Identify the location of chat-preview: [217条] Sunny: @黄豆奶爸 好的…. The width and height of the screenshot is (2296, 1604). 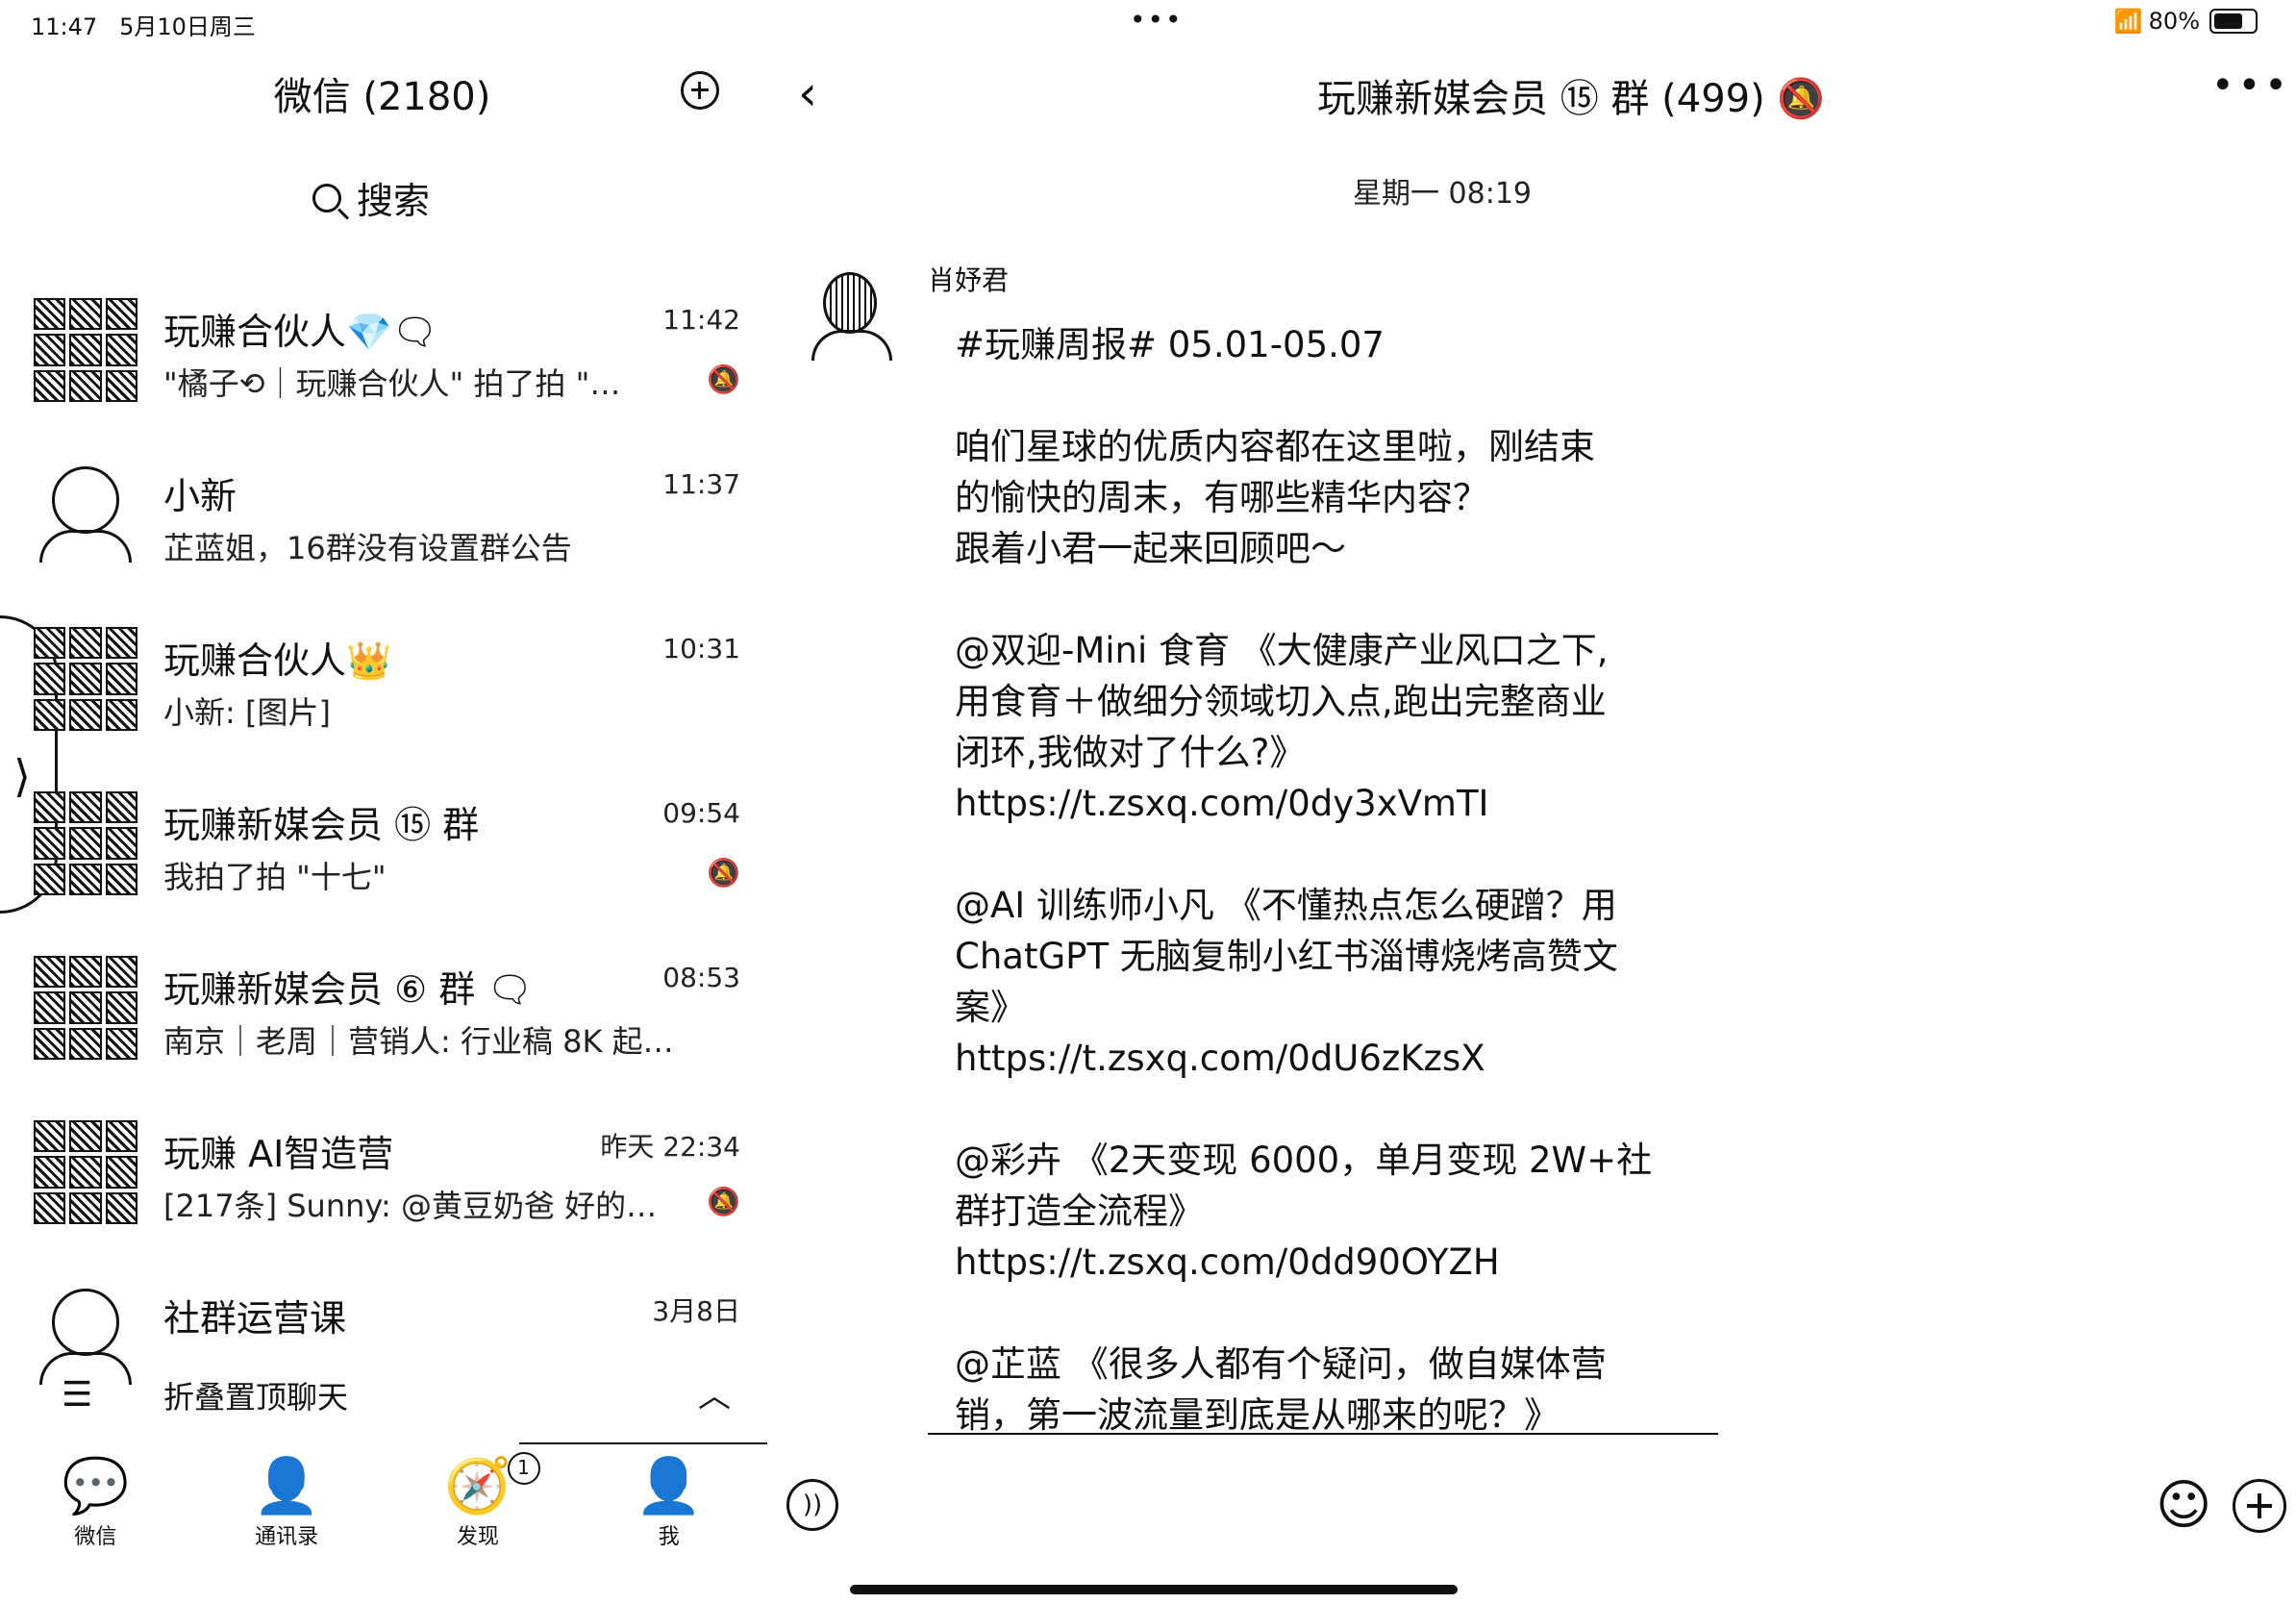
(410, 1206).